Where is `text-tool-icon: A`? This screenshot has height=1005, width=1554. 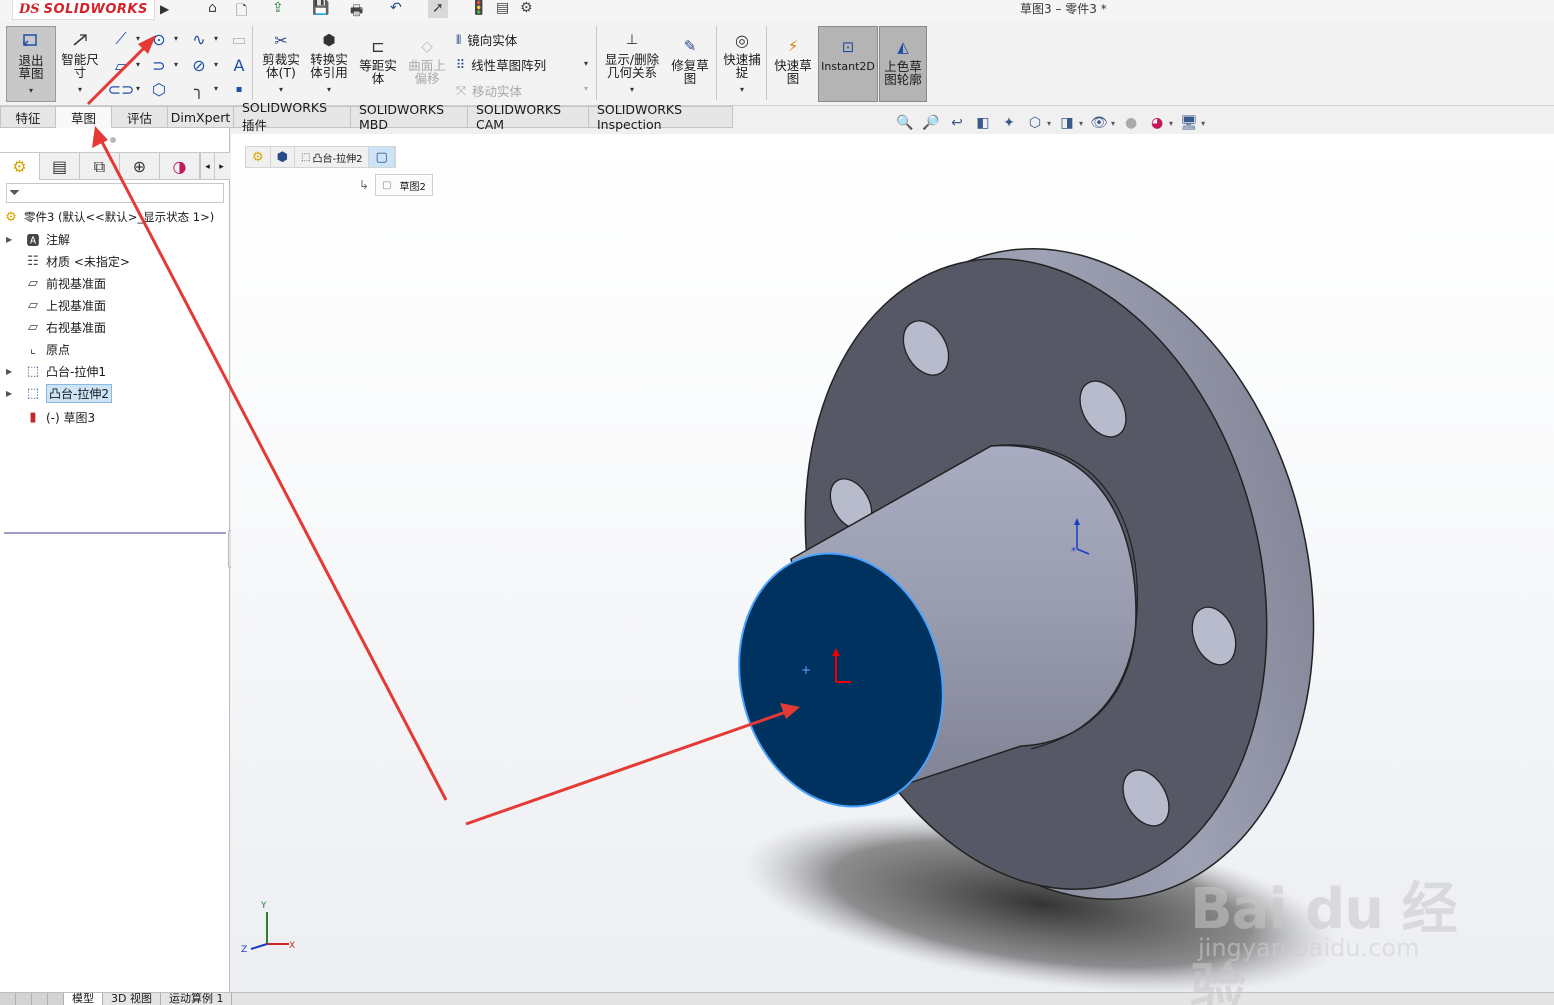 text-tool-icon: A is located at coordinates (239, 65).